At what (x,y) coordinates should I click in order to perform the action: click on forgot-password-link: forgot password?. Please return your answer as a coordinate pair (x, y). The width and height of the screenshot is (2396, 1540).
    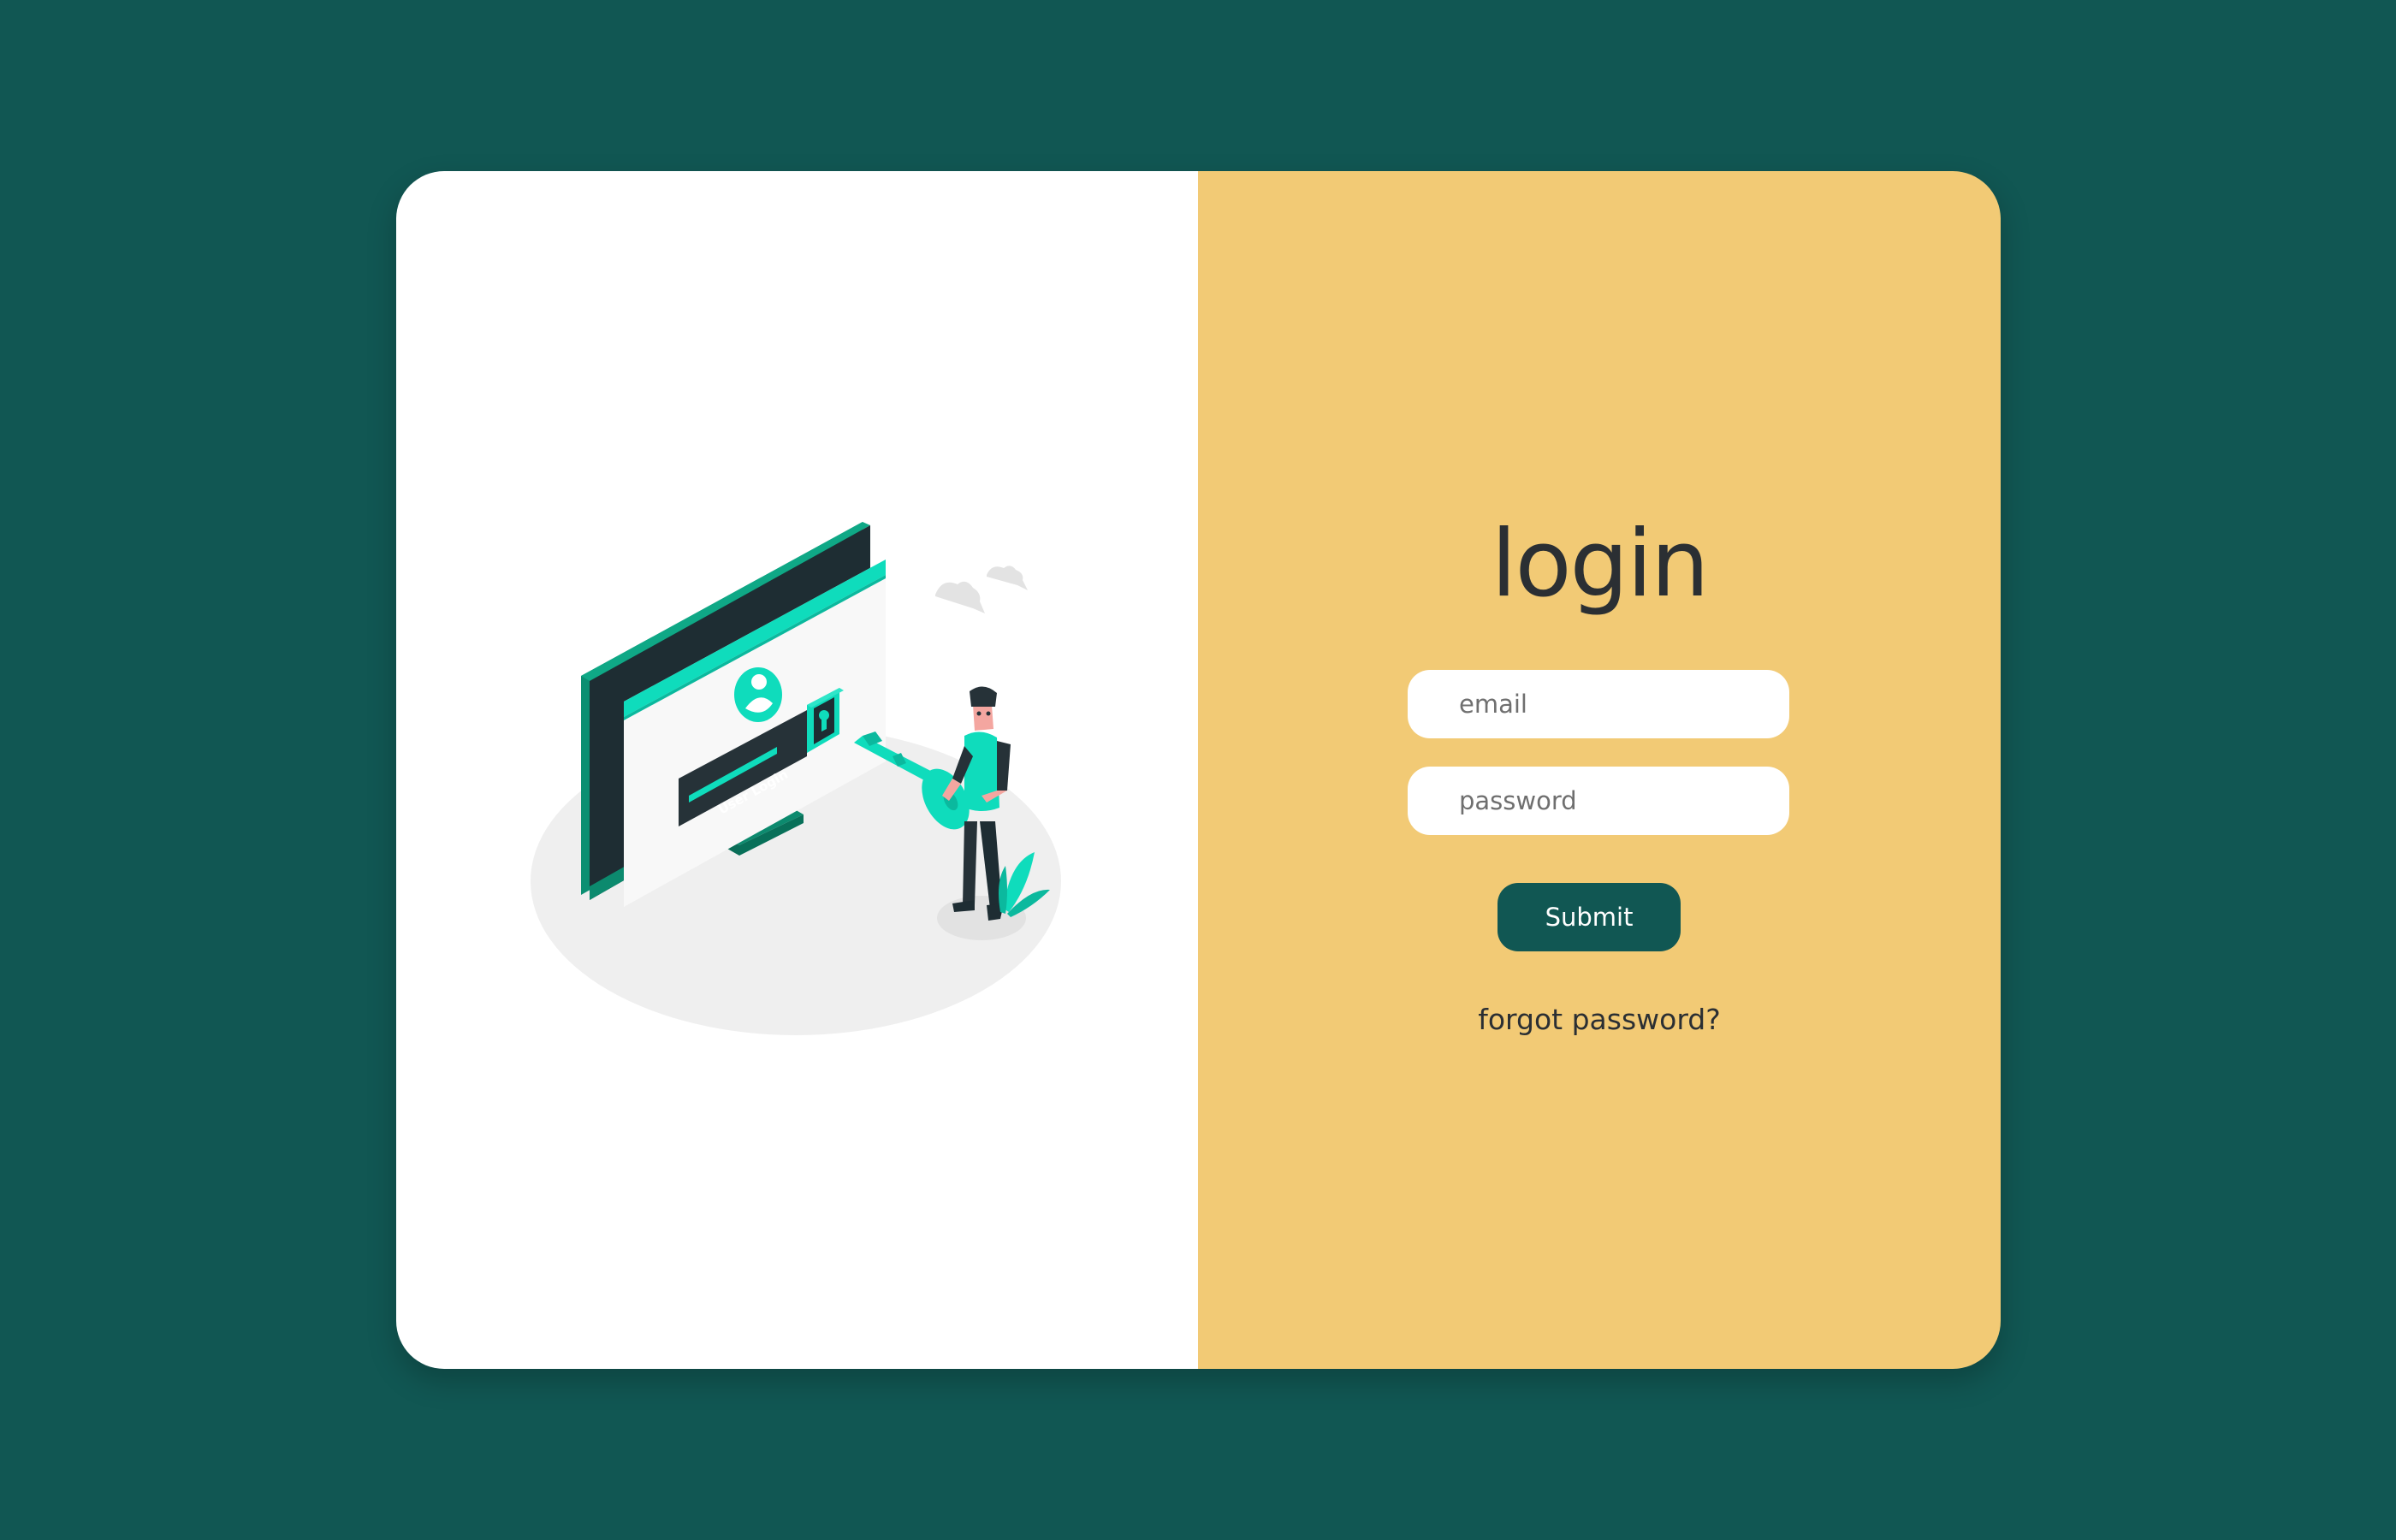
    Looking at the image, I should click on (1599, 1019).